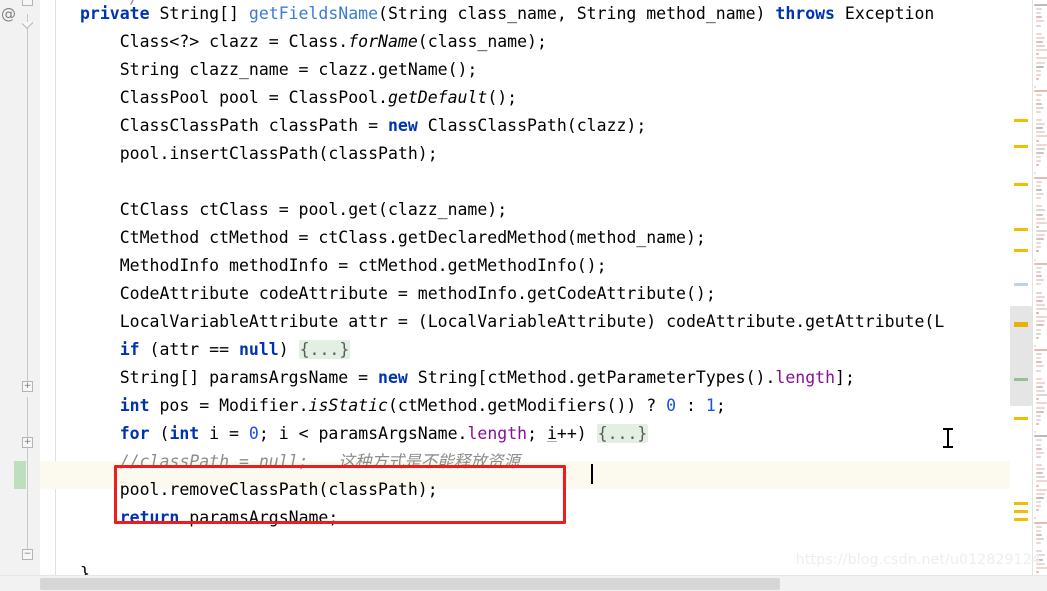 This screenshot has height=591, width=1047. I want to click on vertical-scrollbar-thumb, so click(1021, 356).